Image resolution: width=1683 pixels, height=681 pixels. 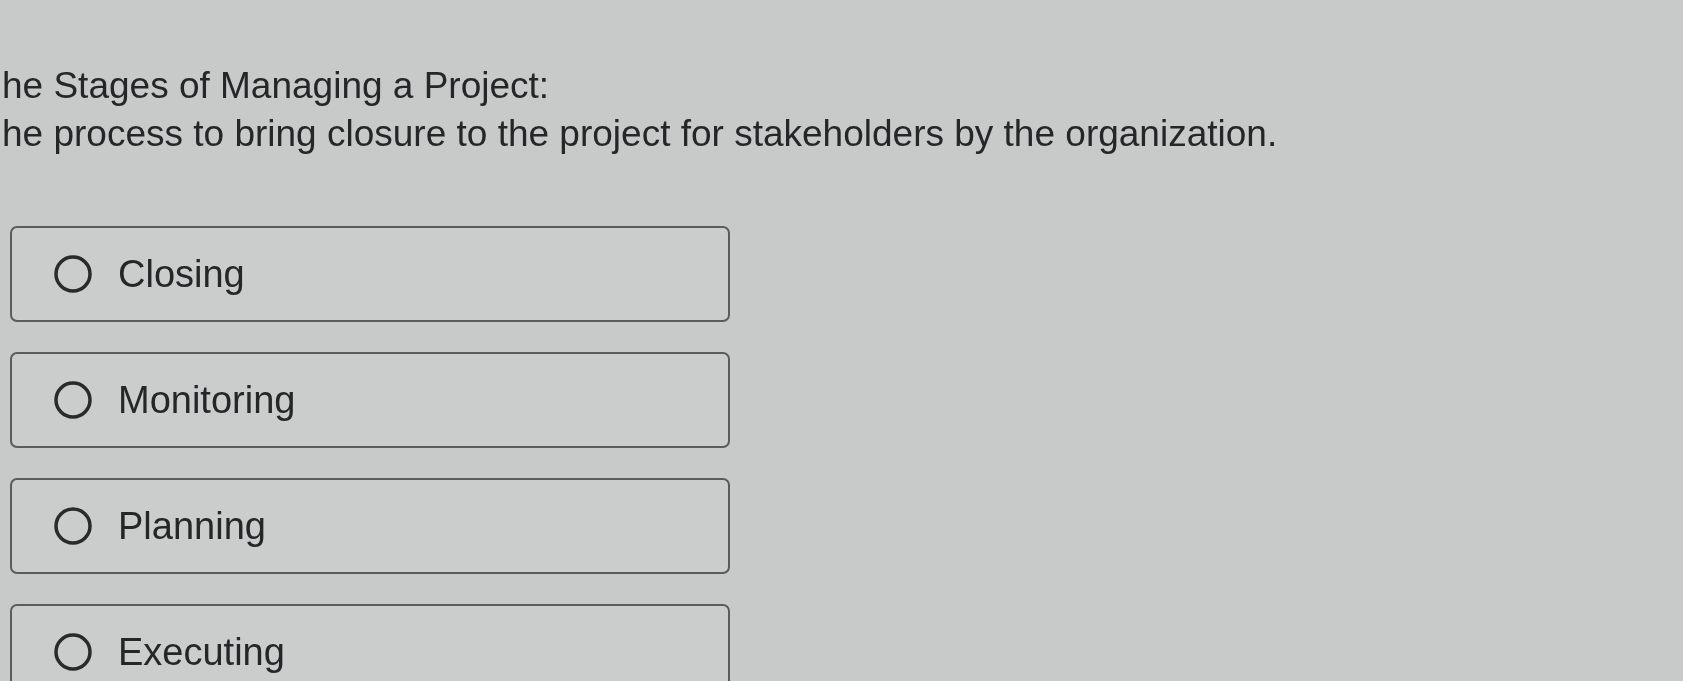 What do you see at coordinates (370, 642) in the screenshot?
I see `answer-option: Executing` at bounding box center [370, 642].